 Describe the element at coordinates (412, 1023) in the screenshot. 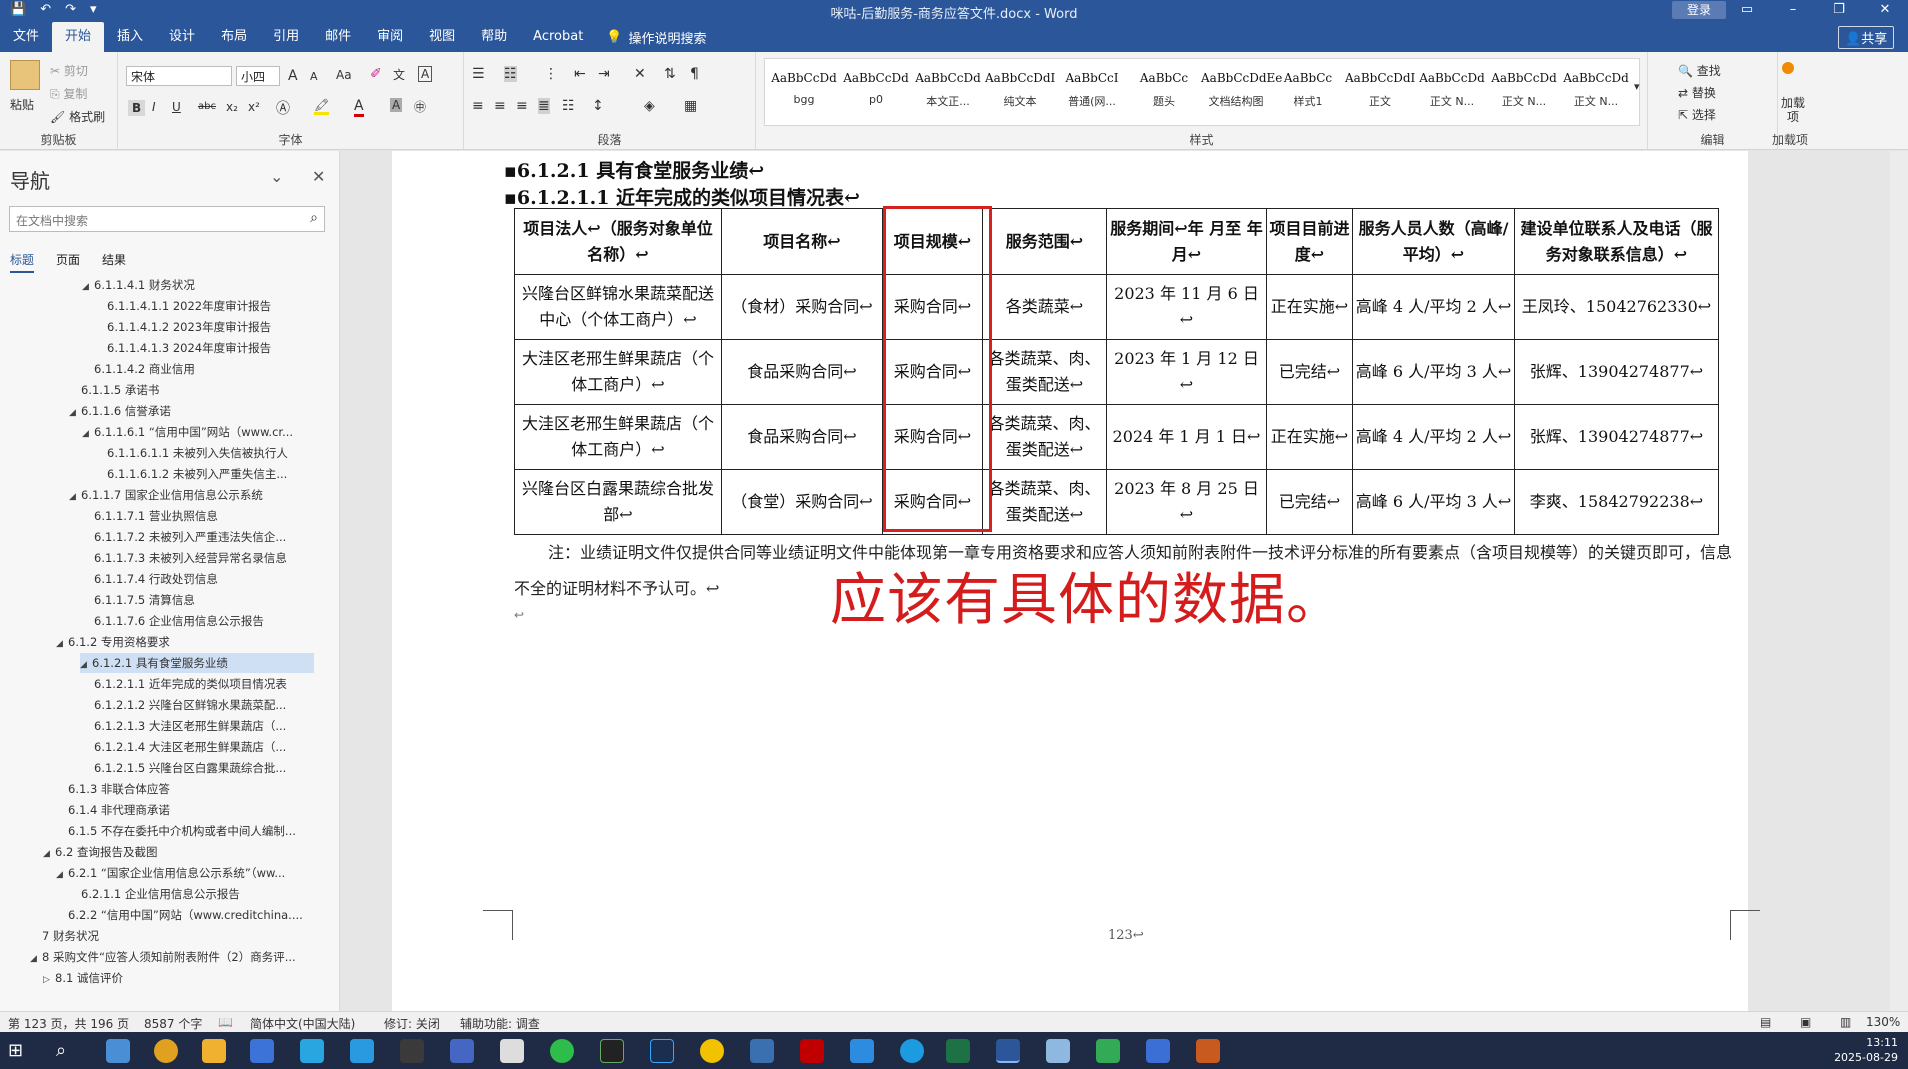

I see `track-changes-status: 修订: 关闭` at that location.